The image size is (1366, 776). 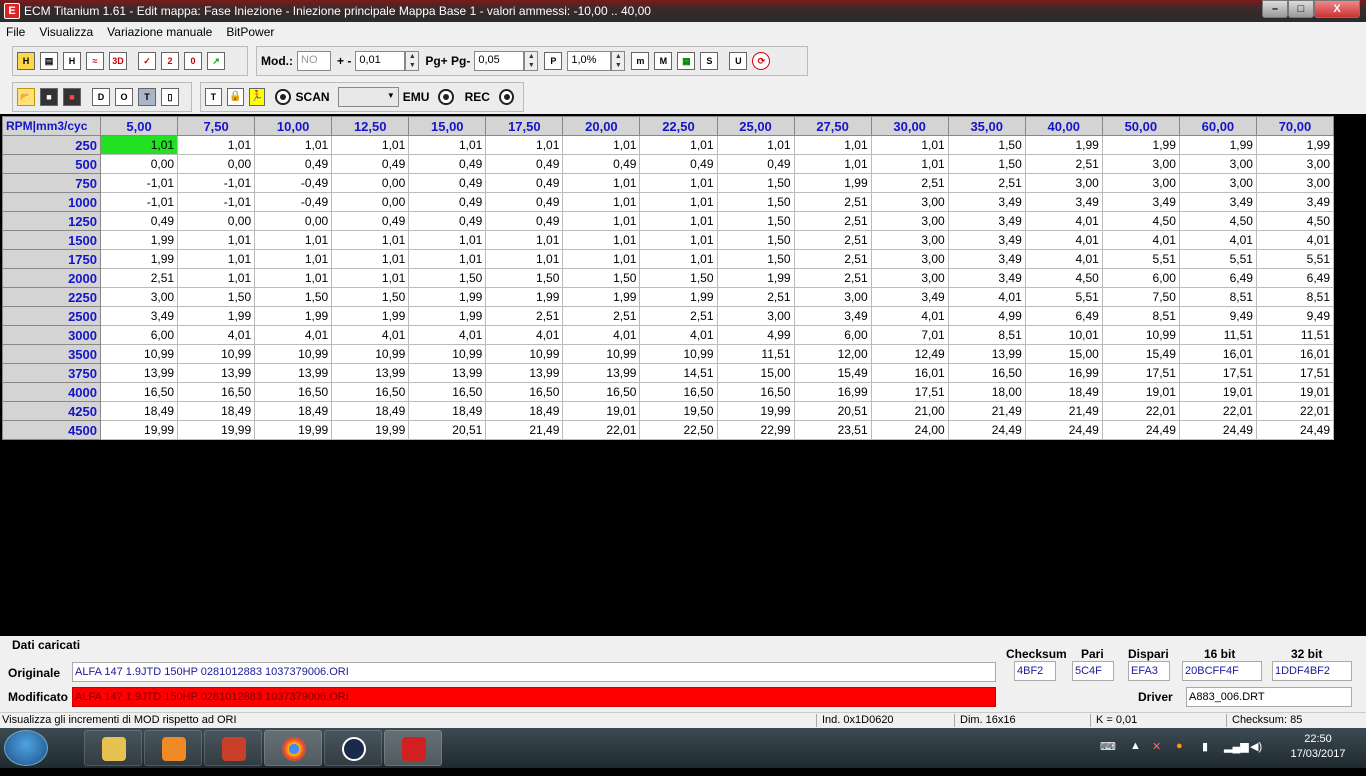 What do you see at coordinates (51, 335) in the screenshot?
I see `row-header: 3000` at bounding box center [51, 335].